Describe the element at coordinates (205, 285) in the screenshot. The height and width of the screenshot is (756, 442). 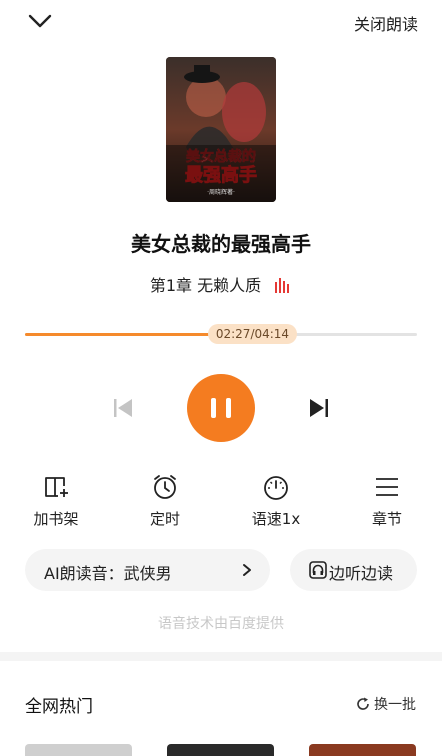
I see `chapter-label: 第1章 无赖人质` at that location.